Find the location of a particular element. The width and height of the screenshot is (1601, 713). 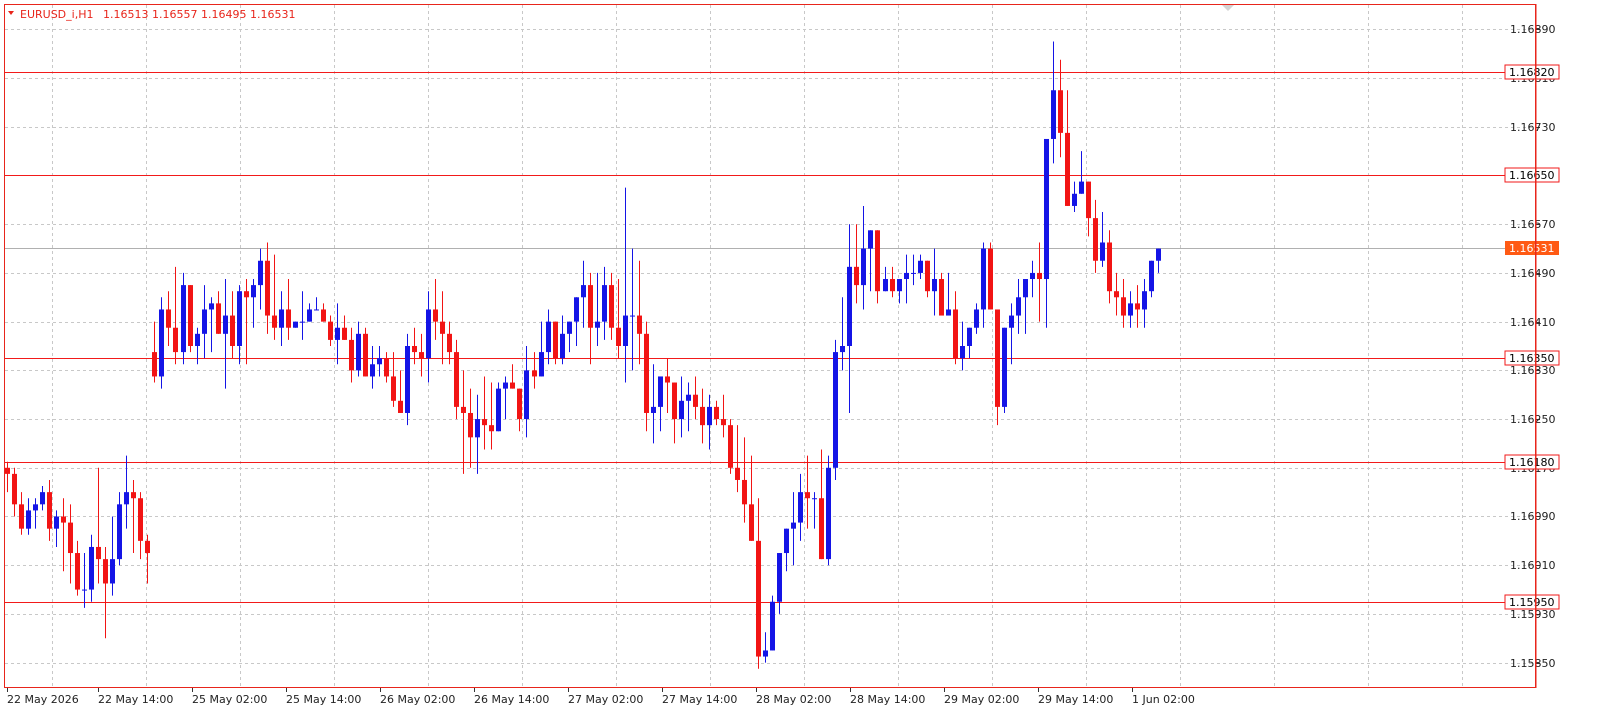

x-tick-label: 25 May 02:00 is located at coordinates (229, 699).